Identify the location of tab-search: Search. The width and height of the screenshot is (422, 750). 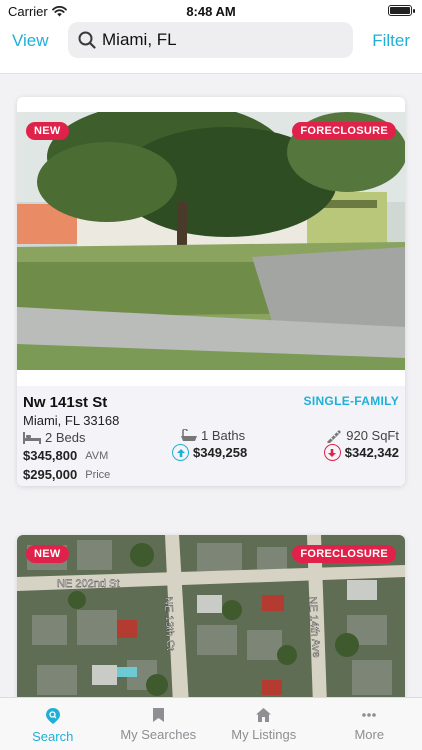
(53, 724).